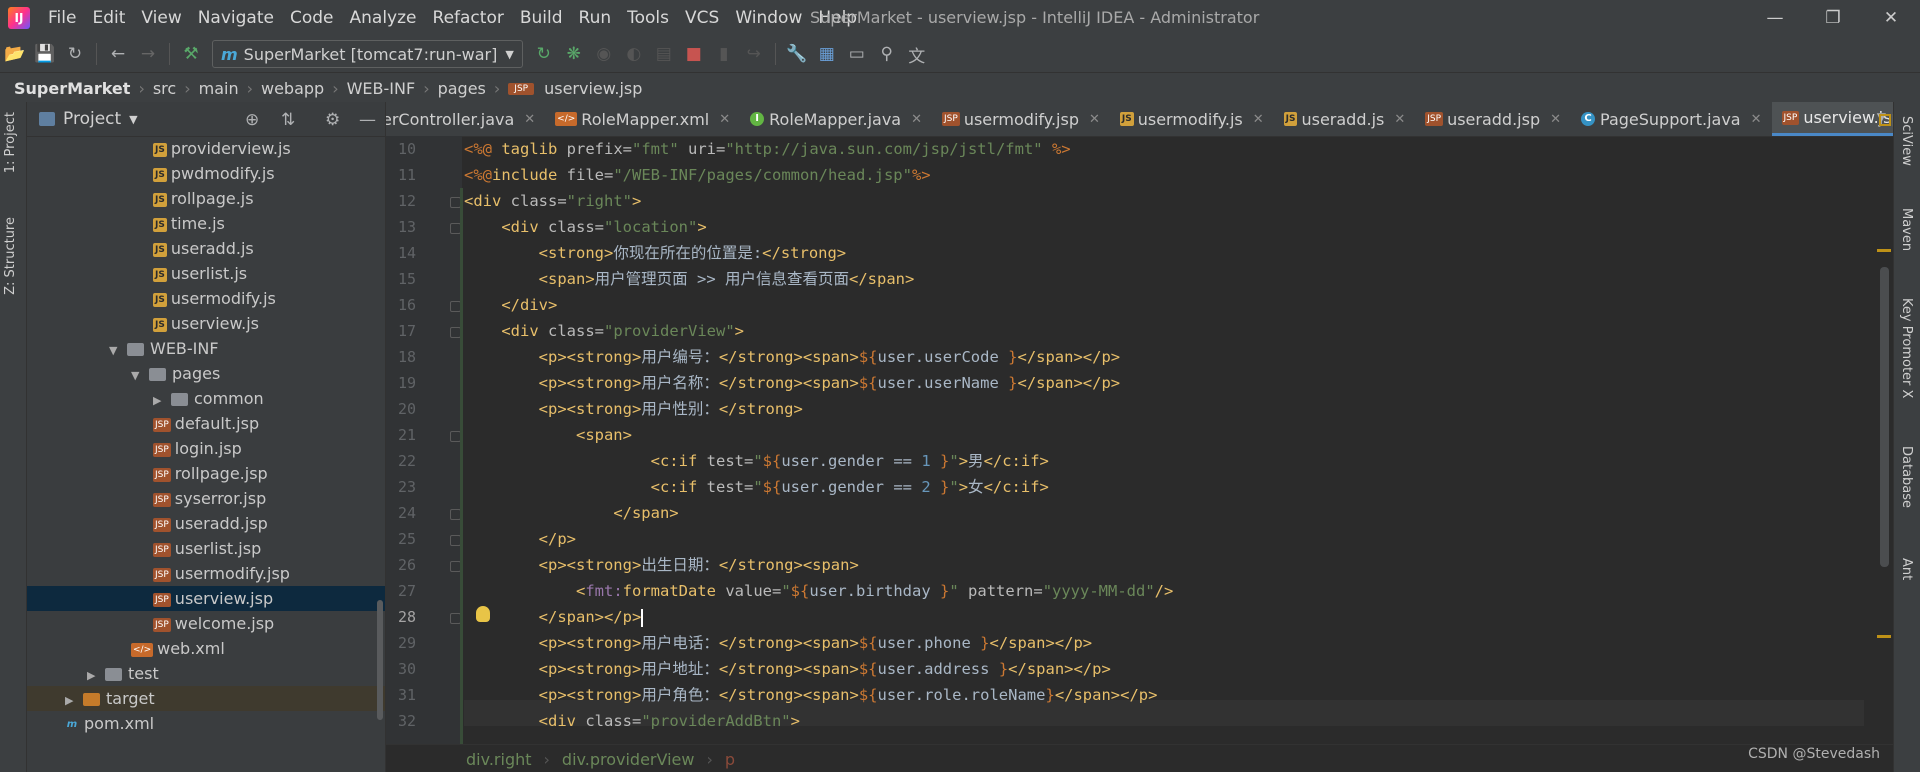 Image resolution: width=1920 pixels, height=772 pixels. Describe the element at coordinates (578, 88) in the screenshot. I see `breadcrumb-file: JSP userview.jsp` at that location.